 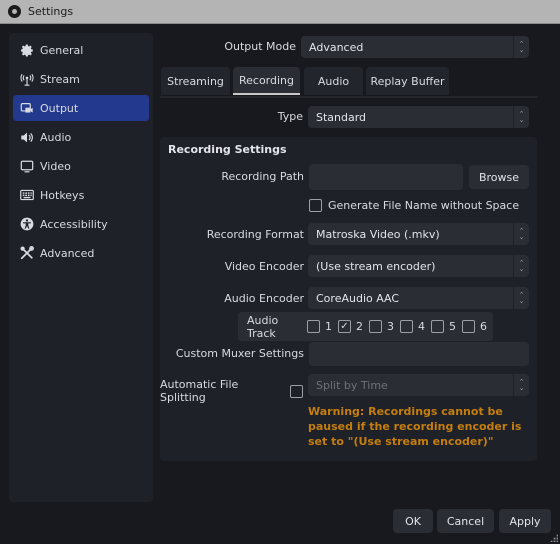 What do you see at coordinates (27, 166) in the screenshot?
I see `monitor-icon` at bounding box center [27, 166].